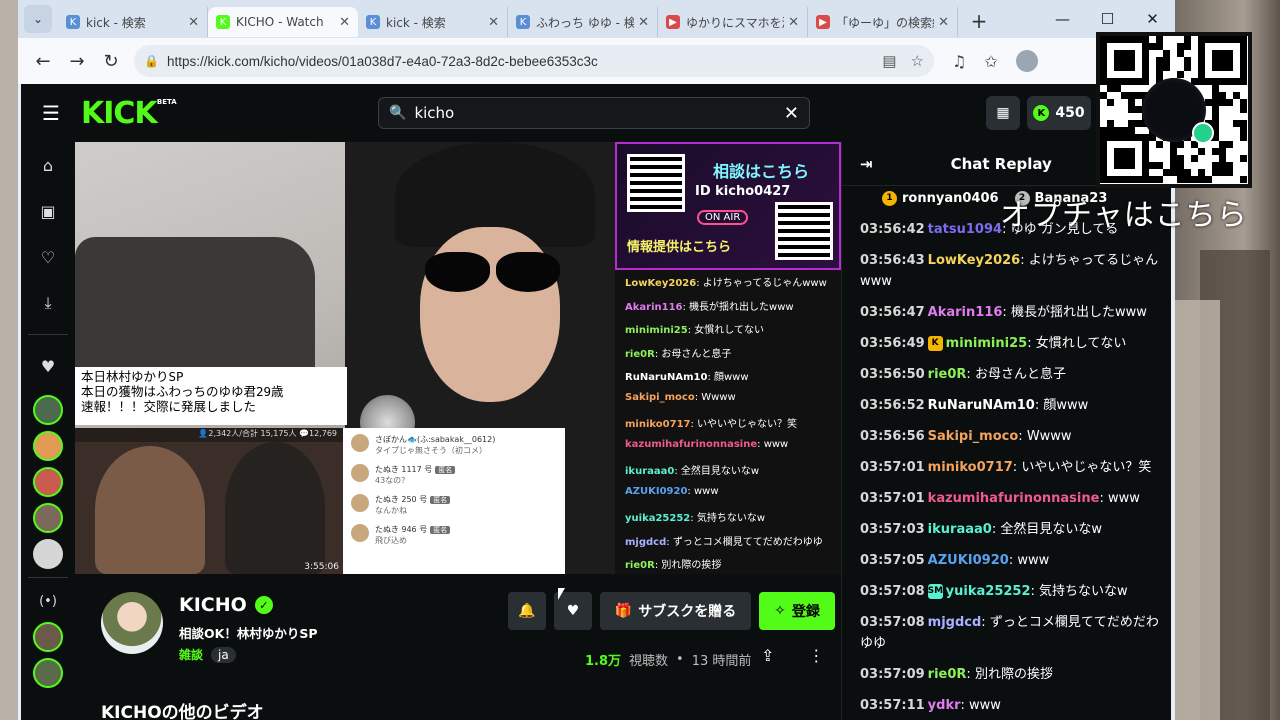 The image size is (1280, 720). What do you see at coordinates (968, 560) in the screenshot?
I see `chat-username: AZUKI0920` at bounding box center [968, 560].